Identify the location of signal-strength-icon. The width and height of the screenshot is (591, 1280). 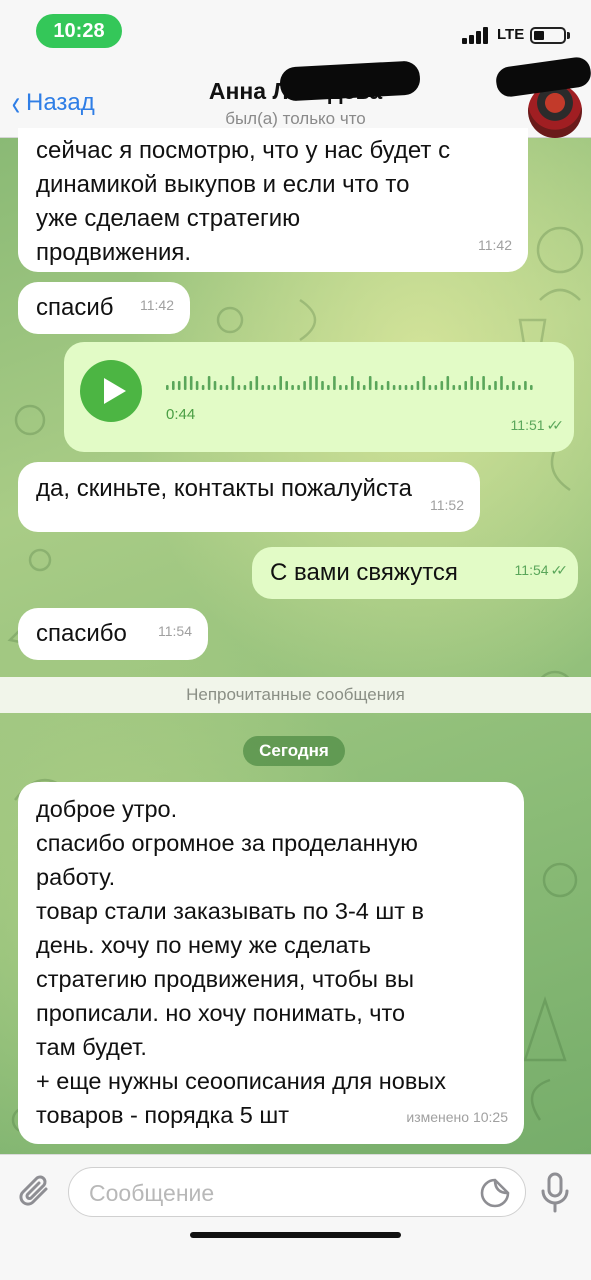
(477, 35).